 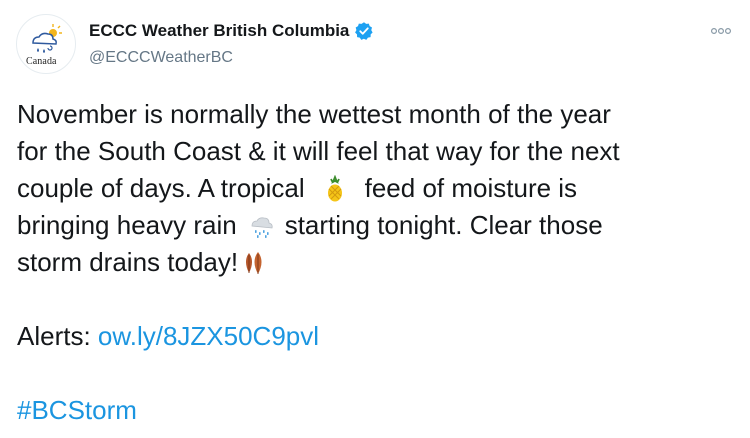 I want to click on canada-flag-icon, so click(x=20, y=17).